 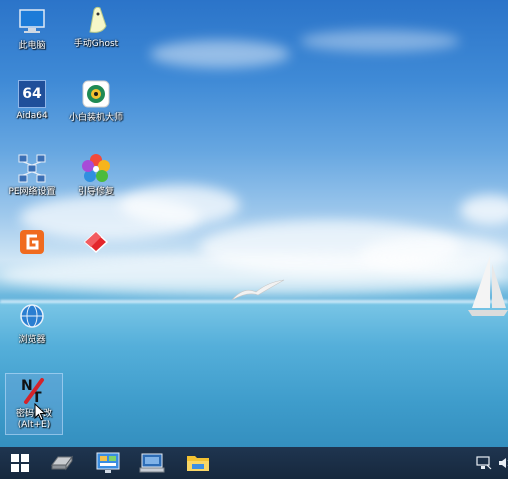 I want to click on control-panel-icon, so click(x=108, y=462).